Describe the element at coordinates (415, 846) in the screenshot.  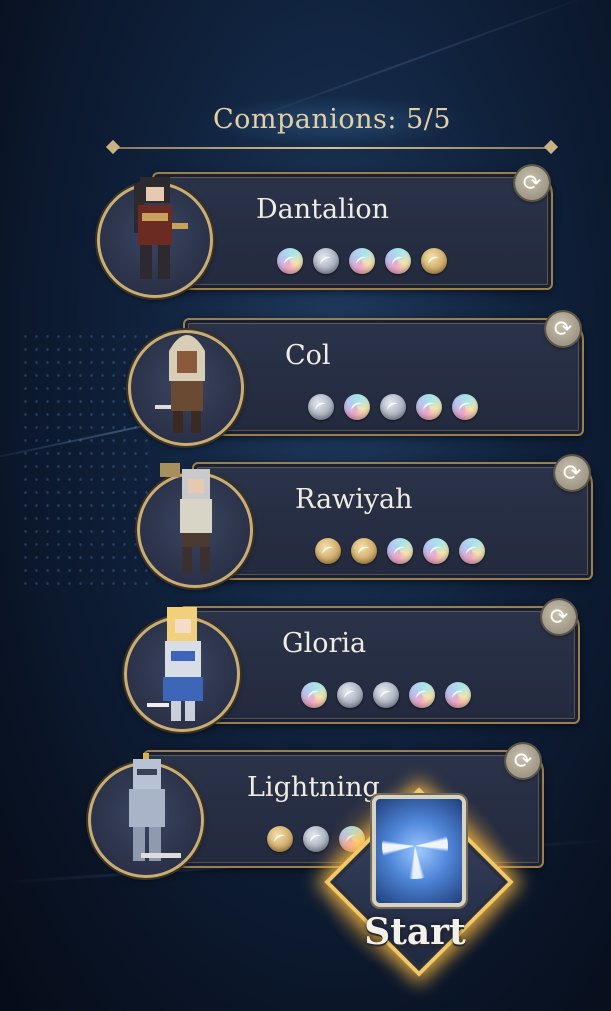
I see `swirl-icon` at that location.